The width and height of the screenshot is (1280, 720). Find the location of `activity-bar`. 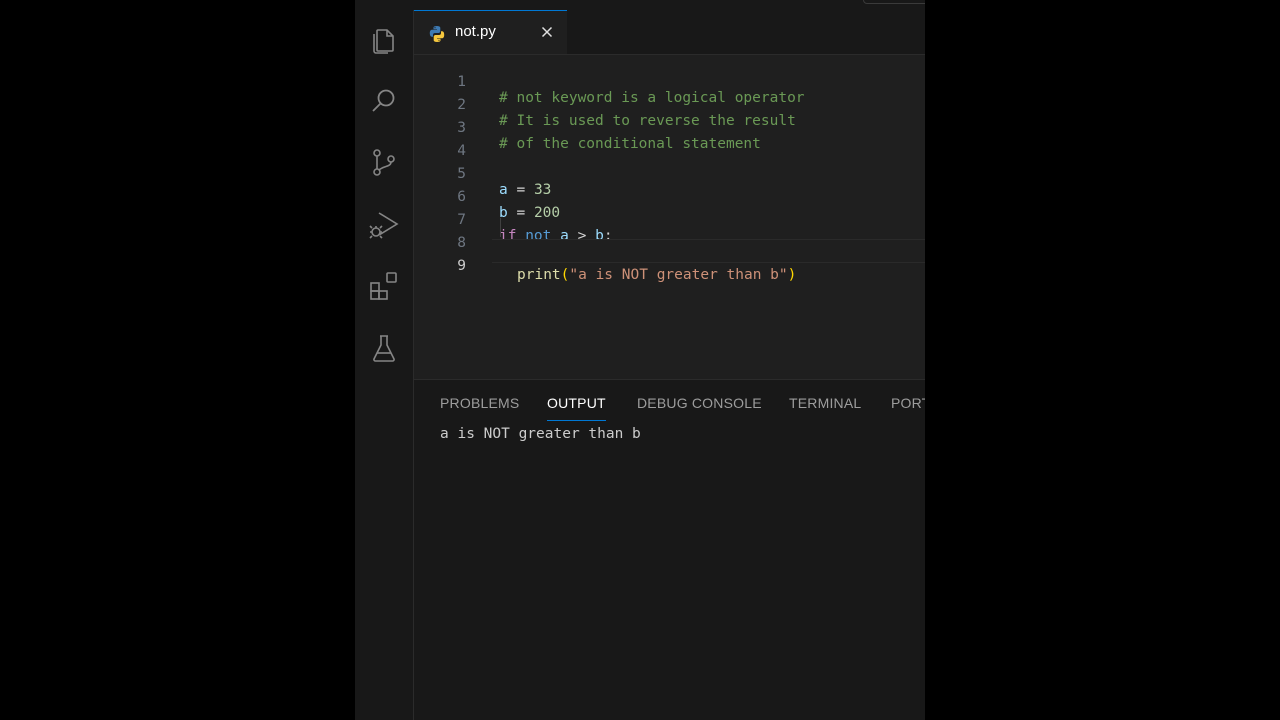

activity-bar is located at coordinates (384, 365).